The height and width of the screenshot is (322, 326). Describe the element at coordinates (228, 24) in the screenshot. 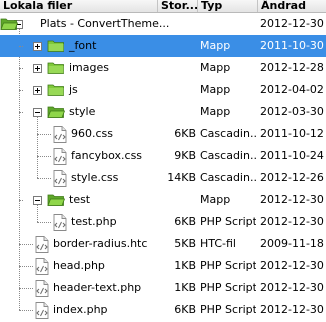

I see `item-type` at that location.